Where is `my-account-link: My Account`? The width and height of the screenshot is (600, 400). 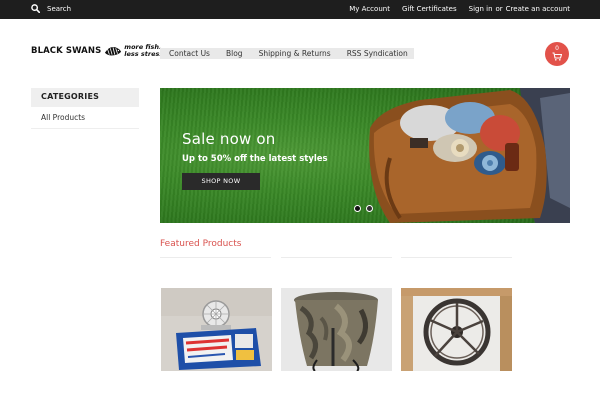
my-account-link: My Account is located at coordinates (369, 9).